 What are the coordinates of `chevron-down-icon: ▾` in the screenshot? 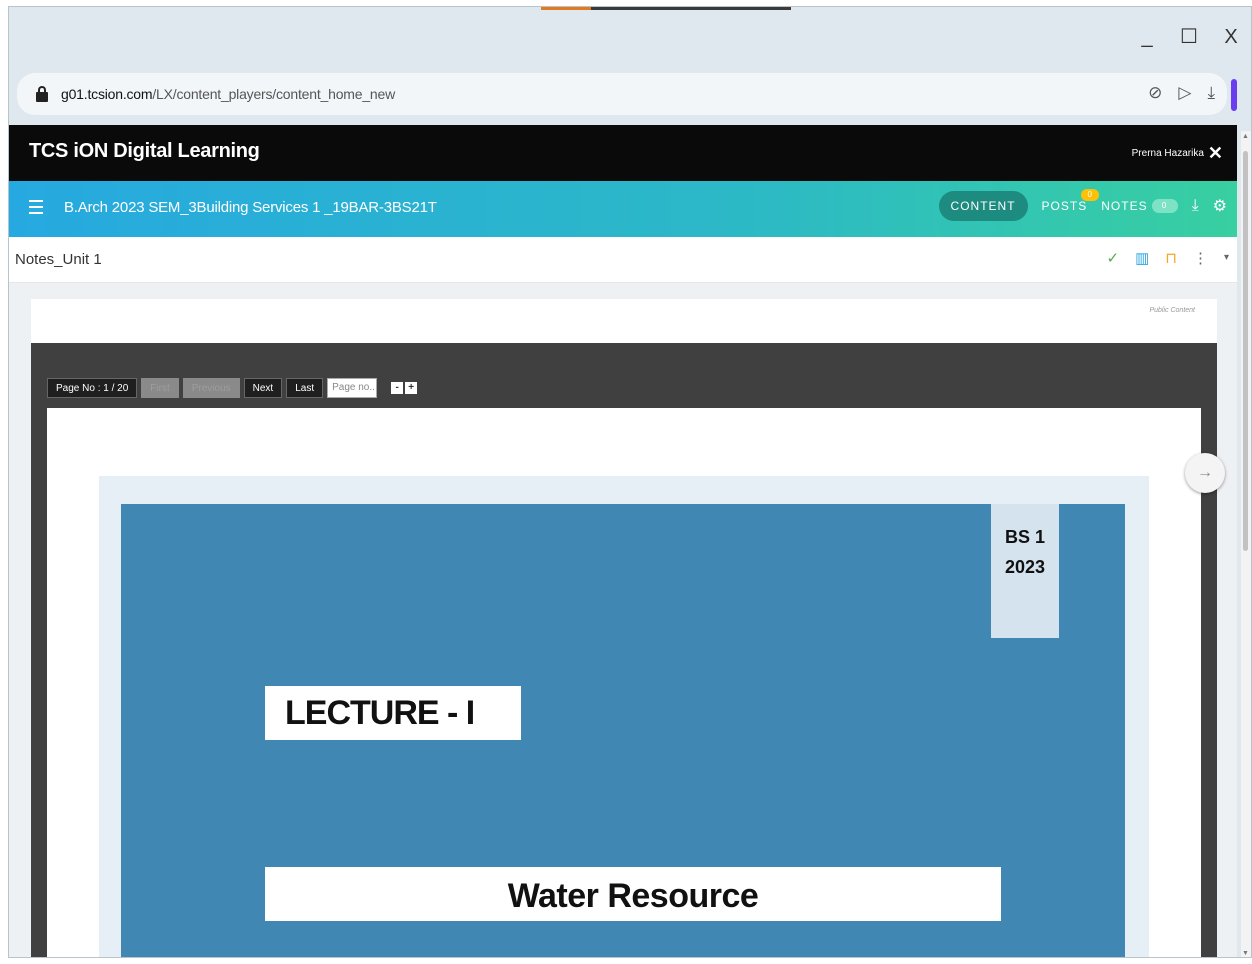 It's located at (1226, 258).